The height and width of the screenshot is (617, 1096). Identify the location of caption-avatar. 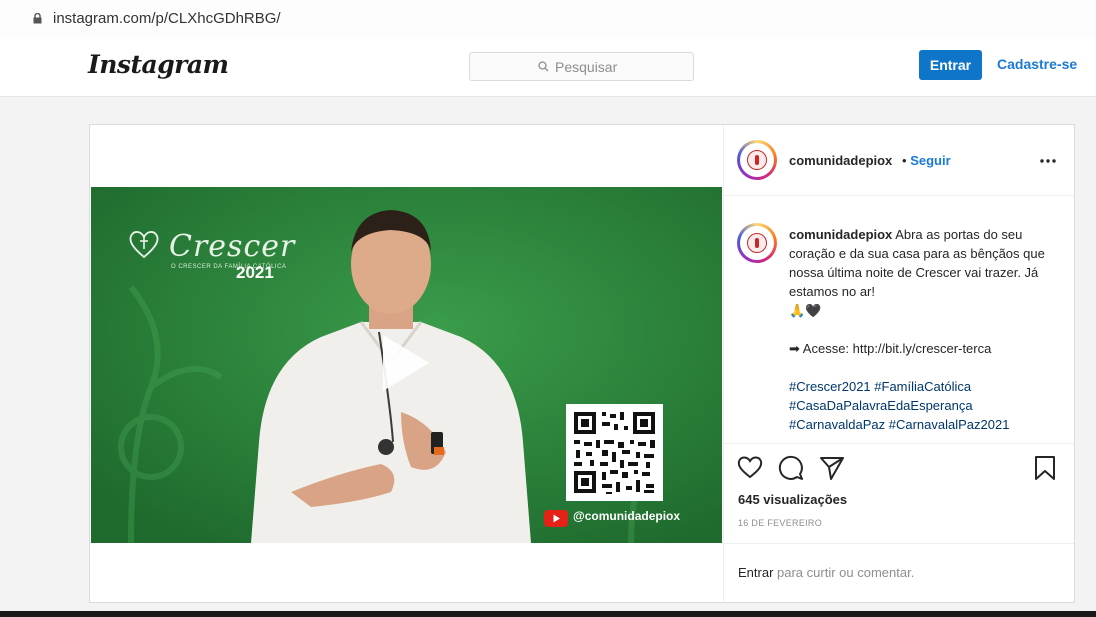
(757, 243).